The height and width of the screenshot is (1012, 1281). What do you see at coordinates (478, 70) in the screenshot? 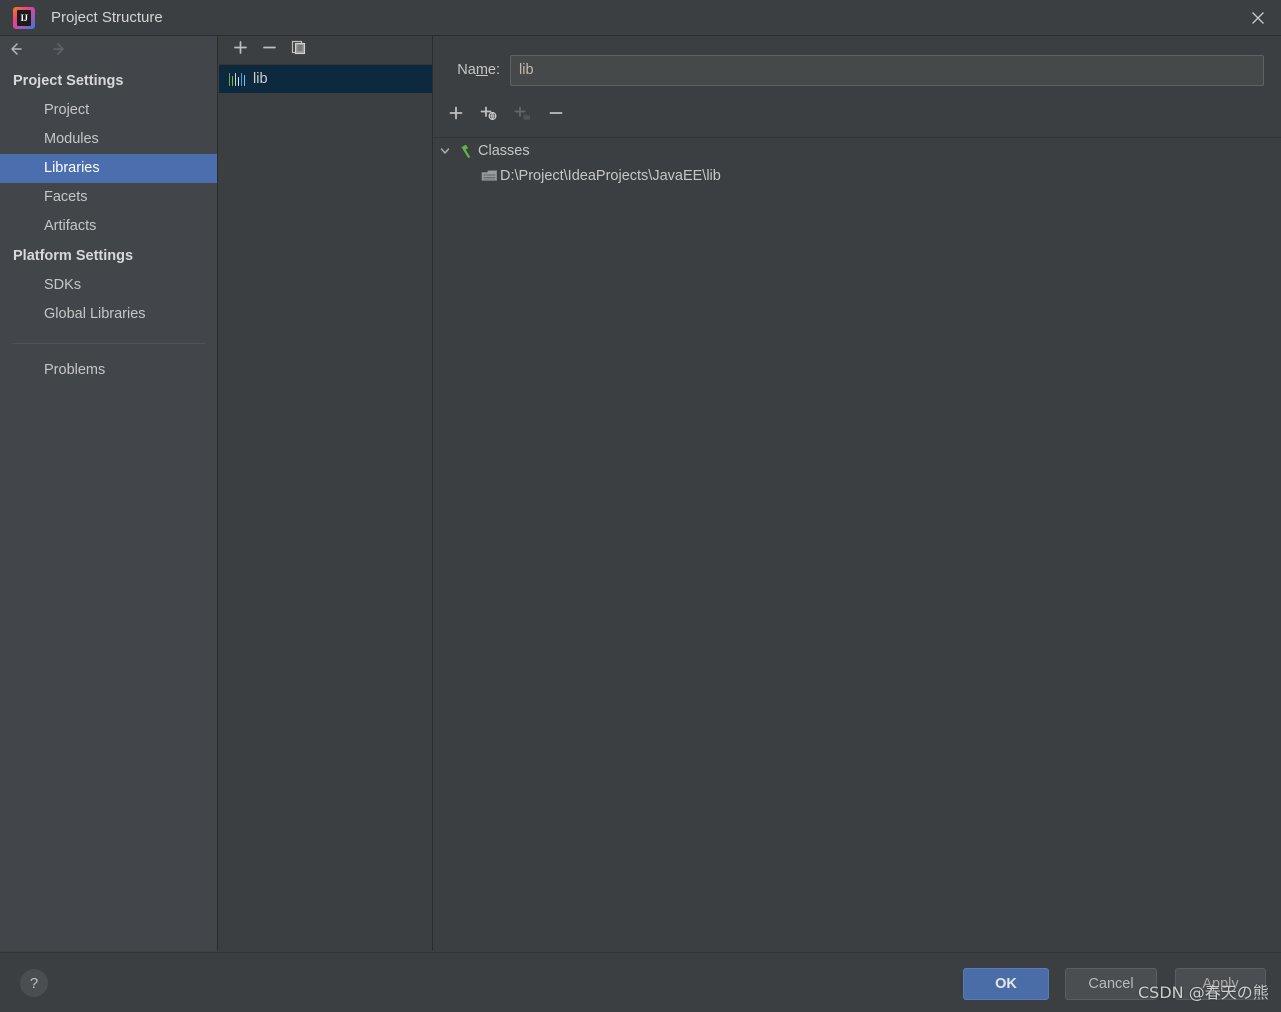
I see `name-label: Name:` at bounding box center [478, 70].